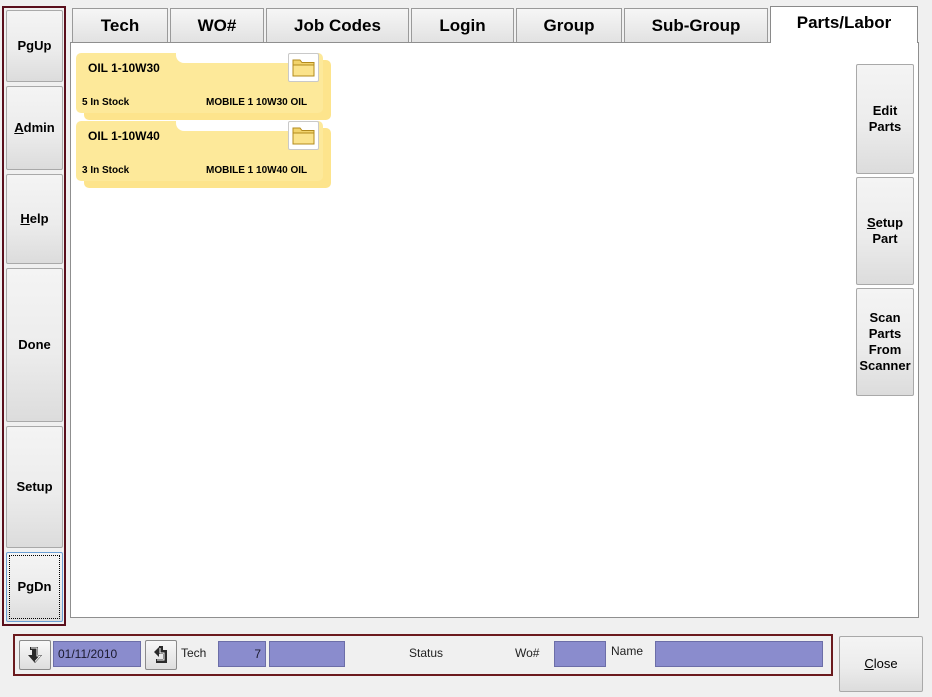 This screenshot has width=932, height=697. Describe the element at coordinates (194, 653) in the screenshot. I see `tech-label: Tech` at that location.